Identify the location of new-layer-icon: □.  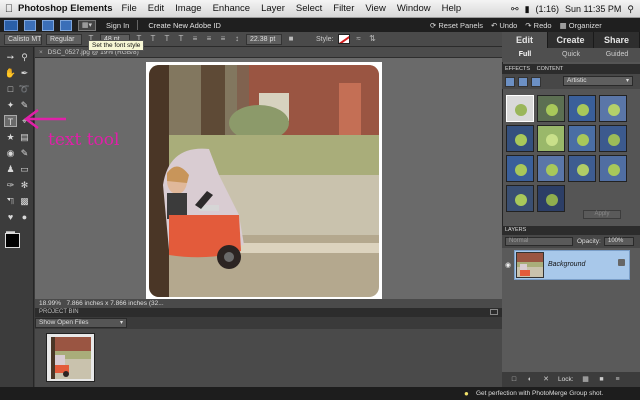
(514, 380).